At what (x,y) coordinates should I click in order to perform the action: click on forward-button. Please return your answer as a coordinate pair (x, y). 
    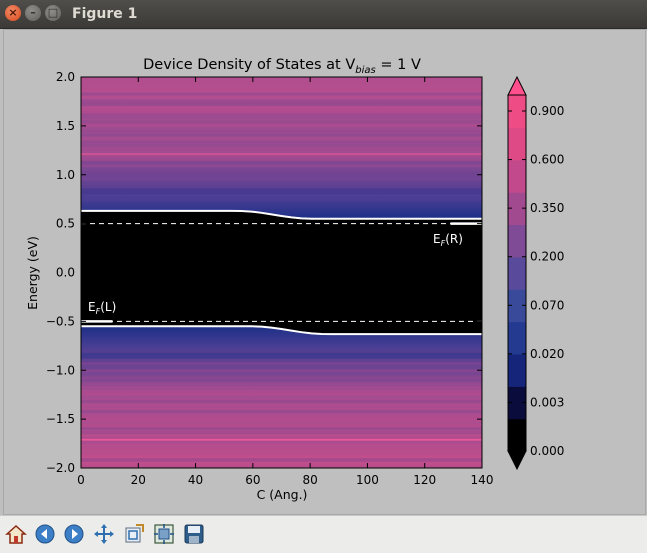
    Looking at the image, I should click on (74, 534).